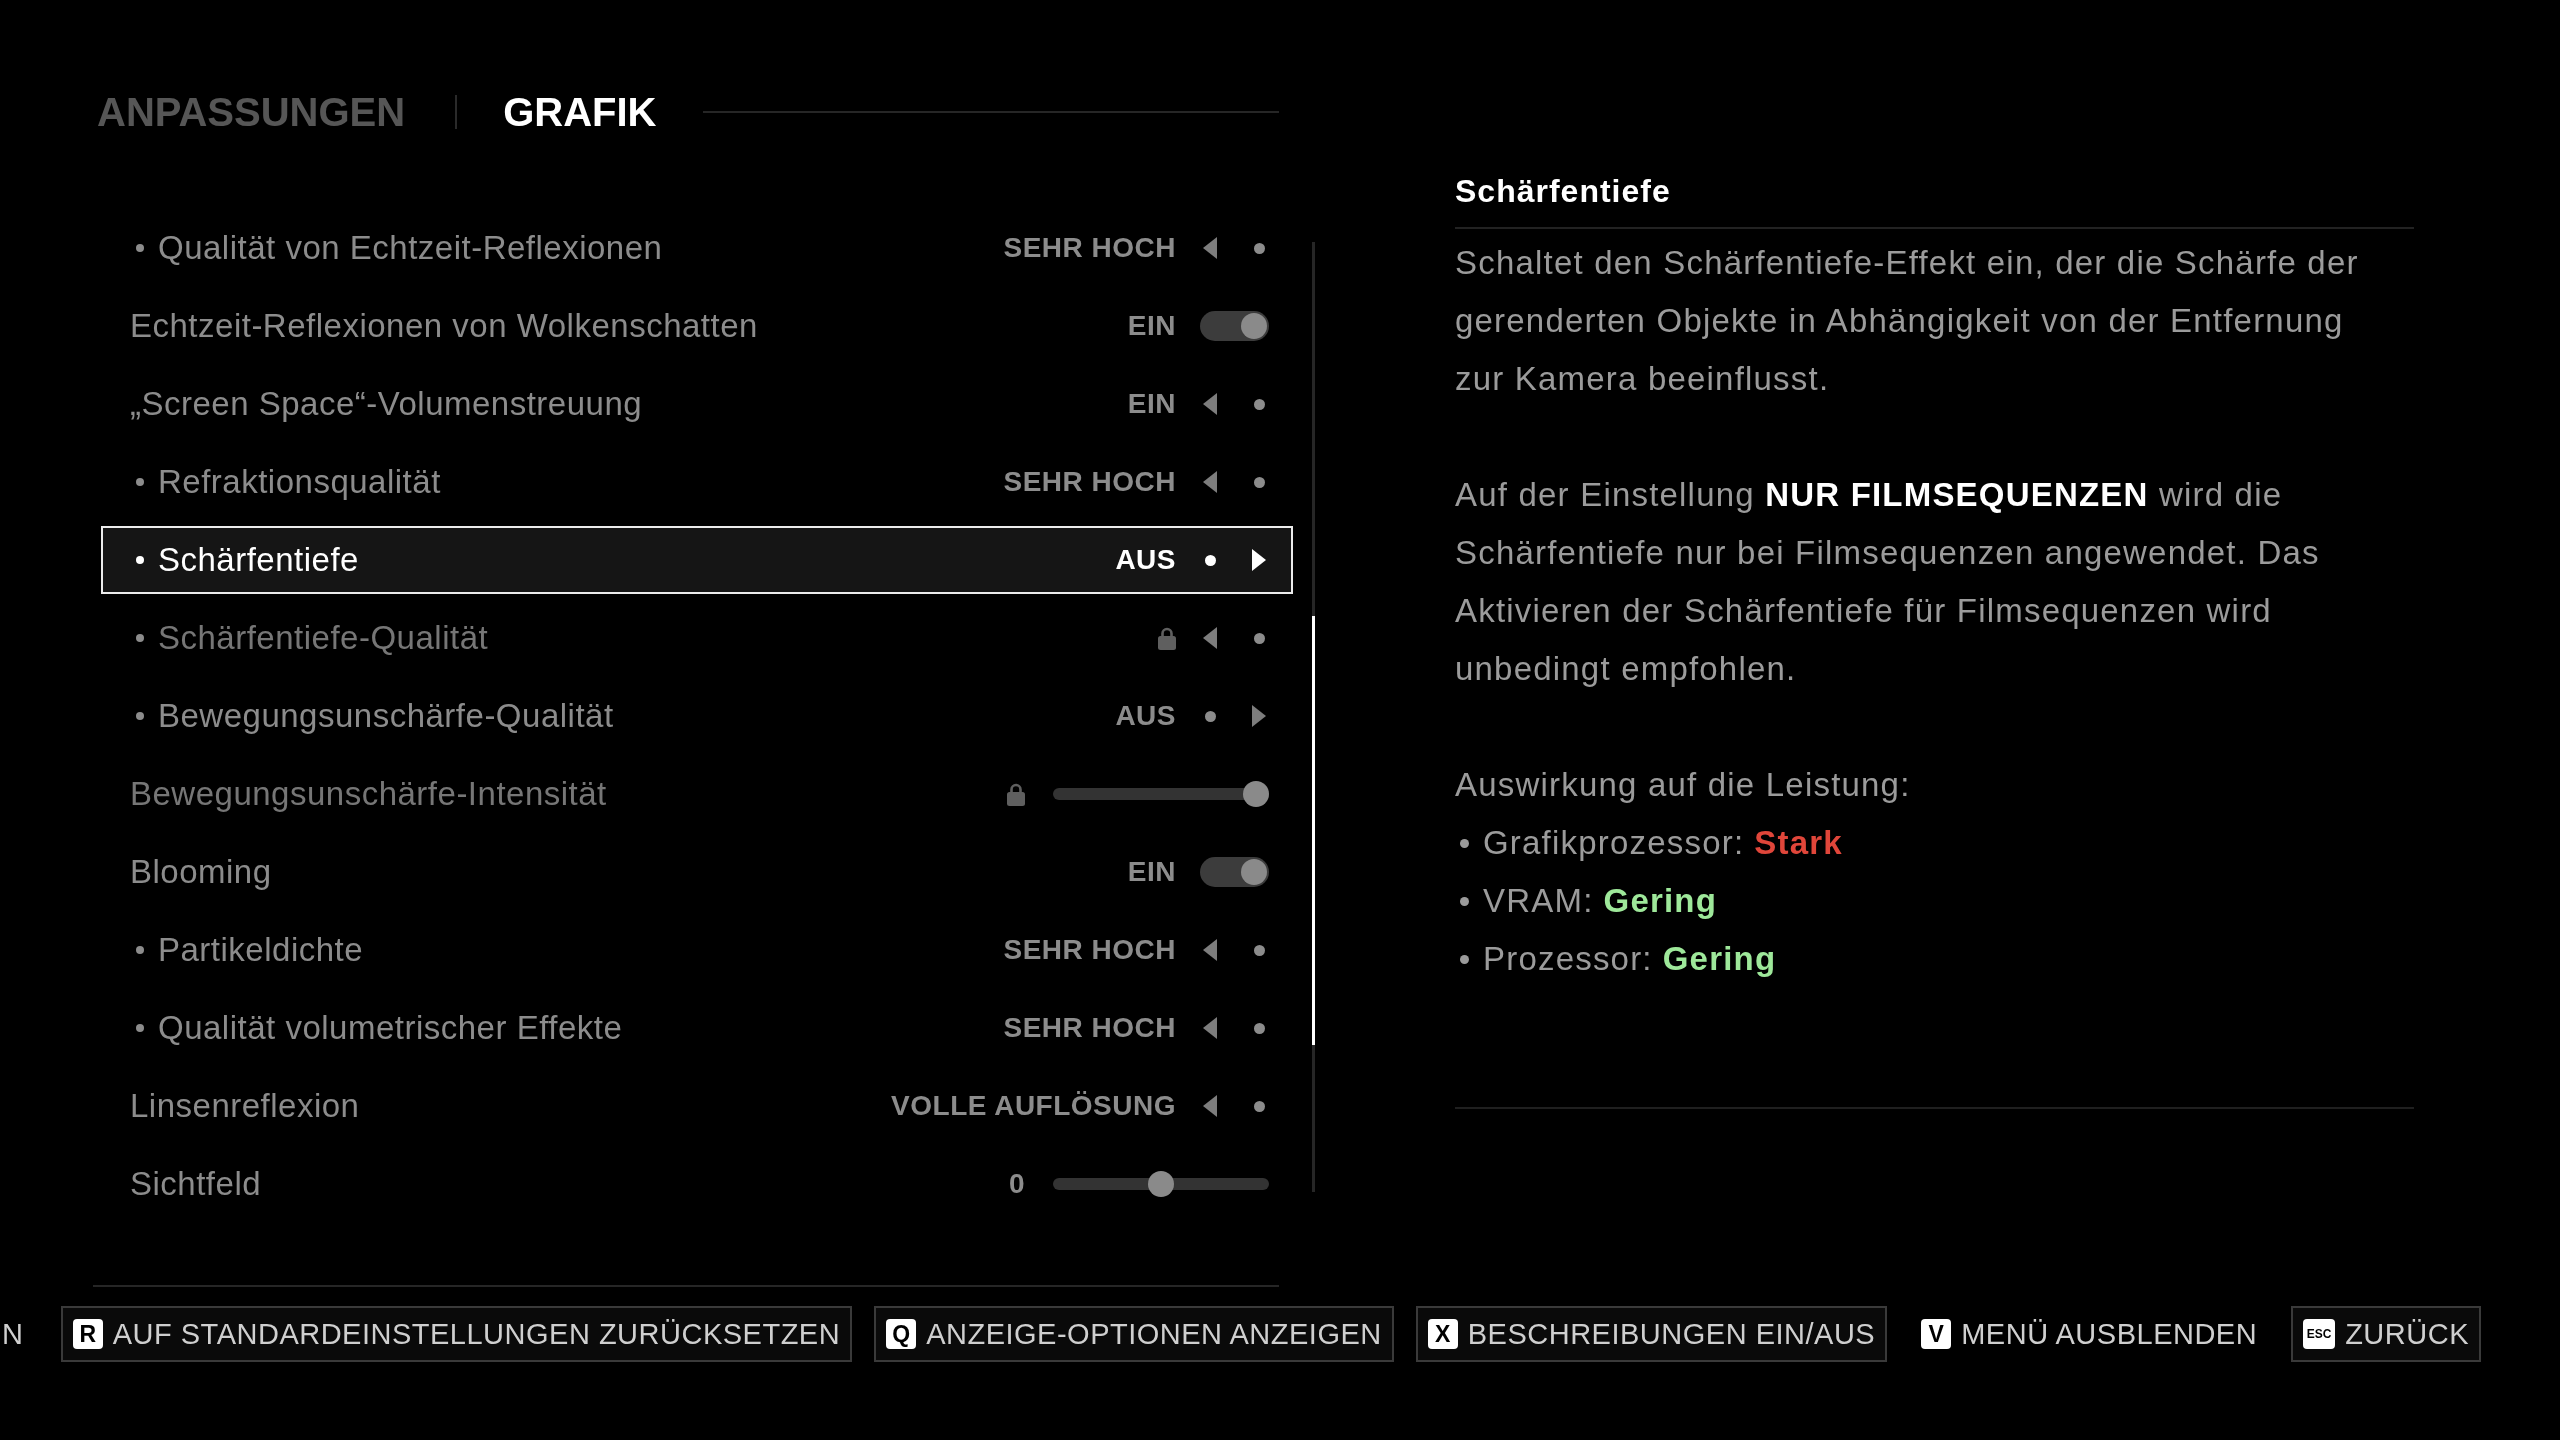 The height and width of the screenshot is (1440, 2560). What do you see at coordinates (196, 1184) in the screenshot?
I see `setting-label: Sichtfeld` at bounding box center [196, 1184].